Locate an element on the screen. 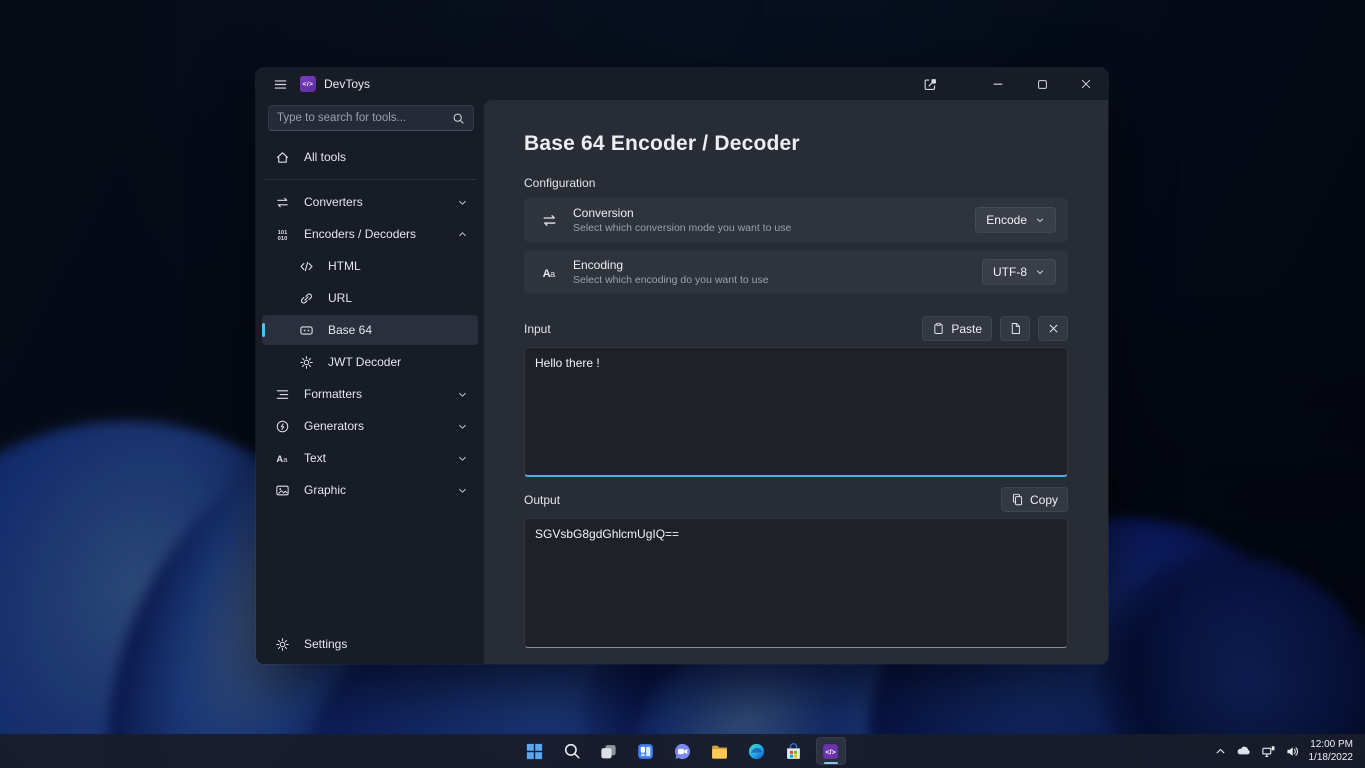 The width and height of the screenshot is (1365, 768). tool-search-box is located at coordinates (371, 118).